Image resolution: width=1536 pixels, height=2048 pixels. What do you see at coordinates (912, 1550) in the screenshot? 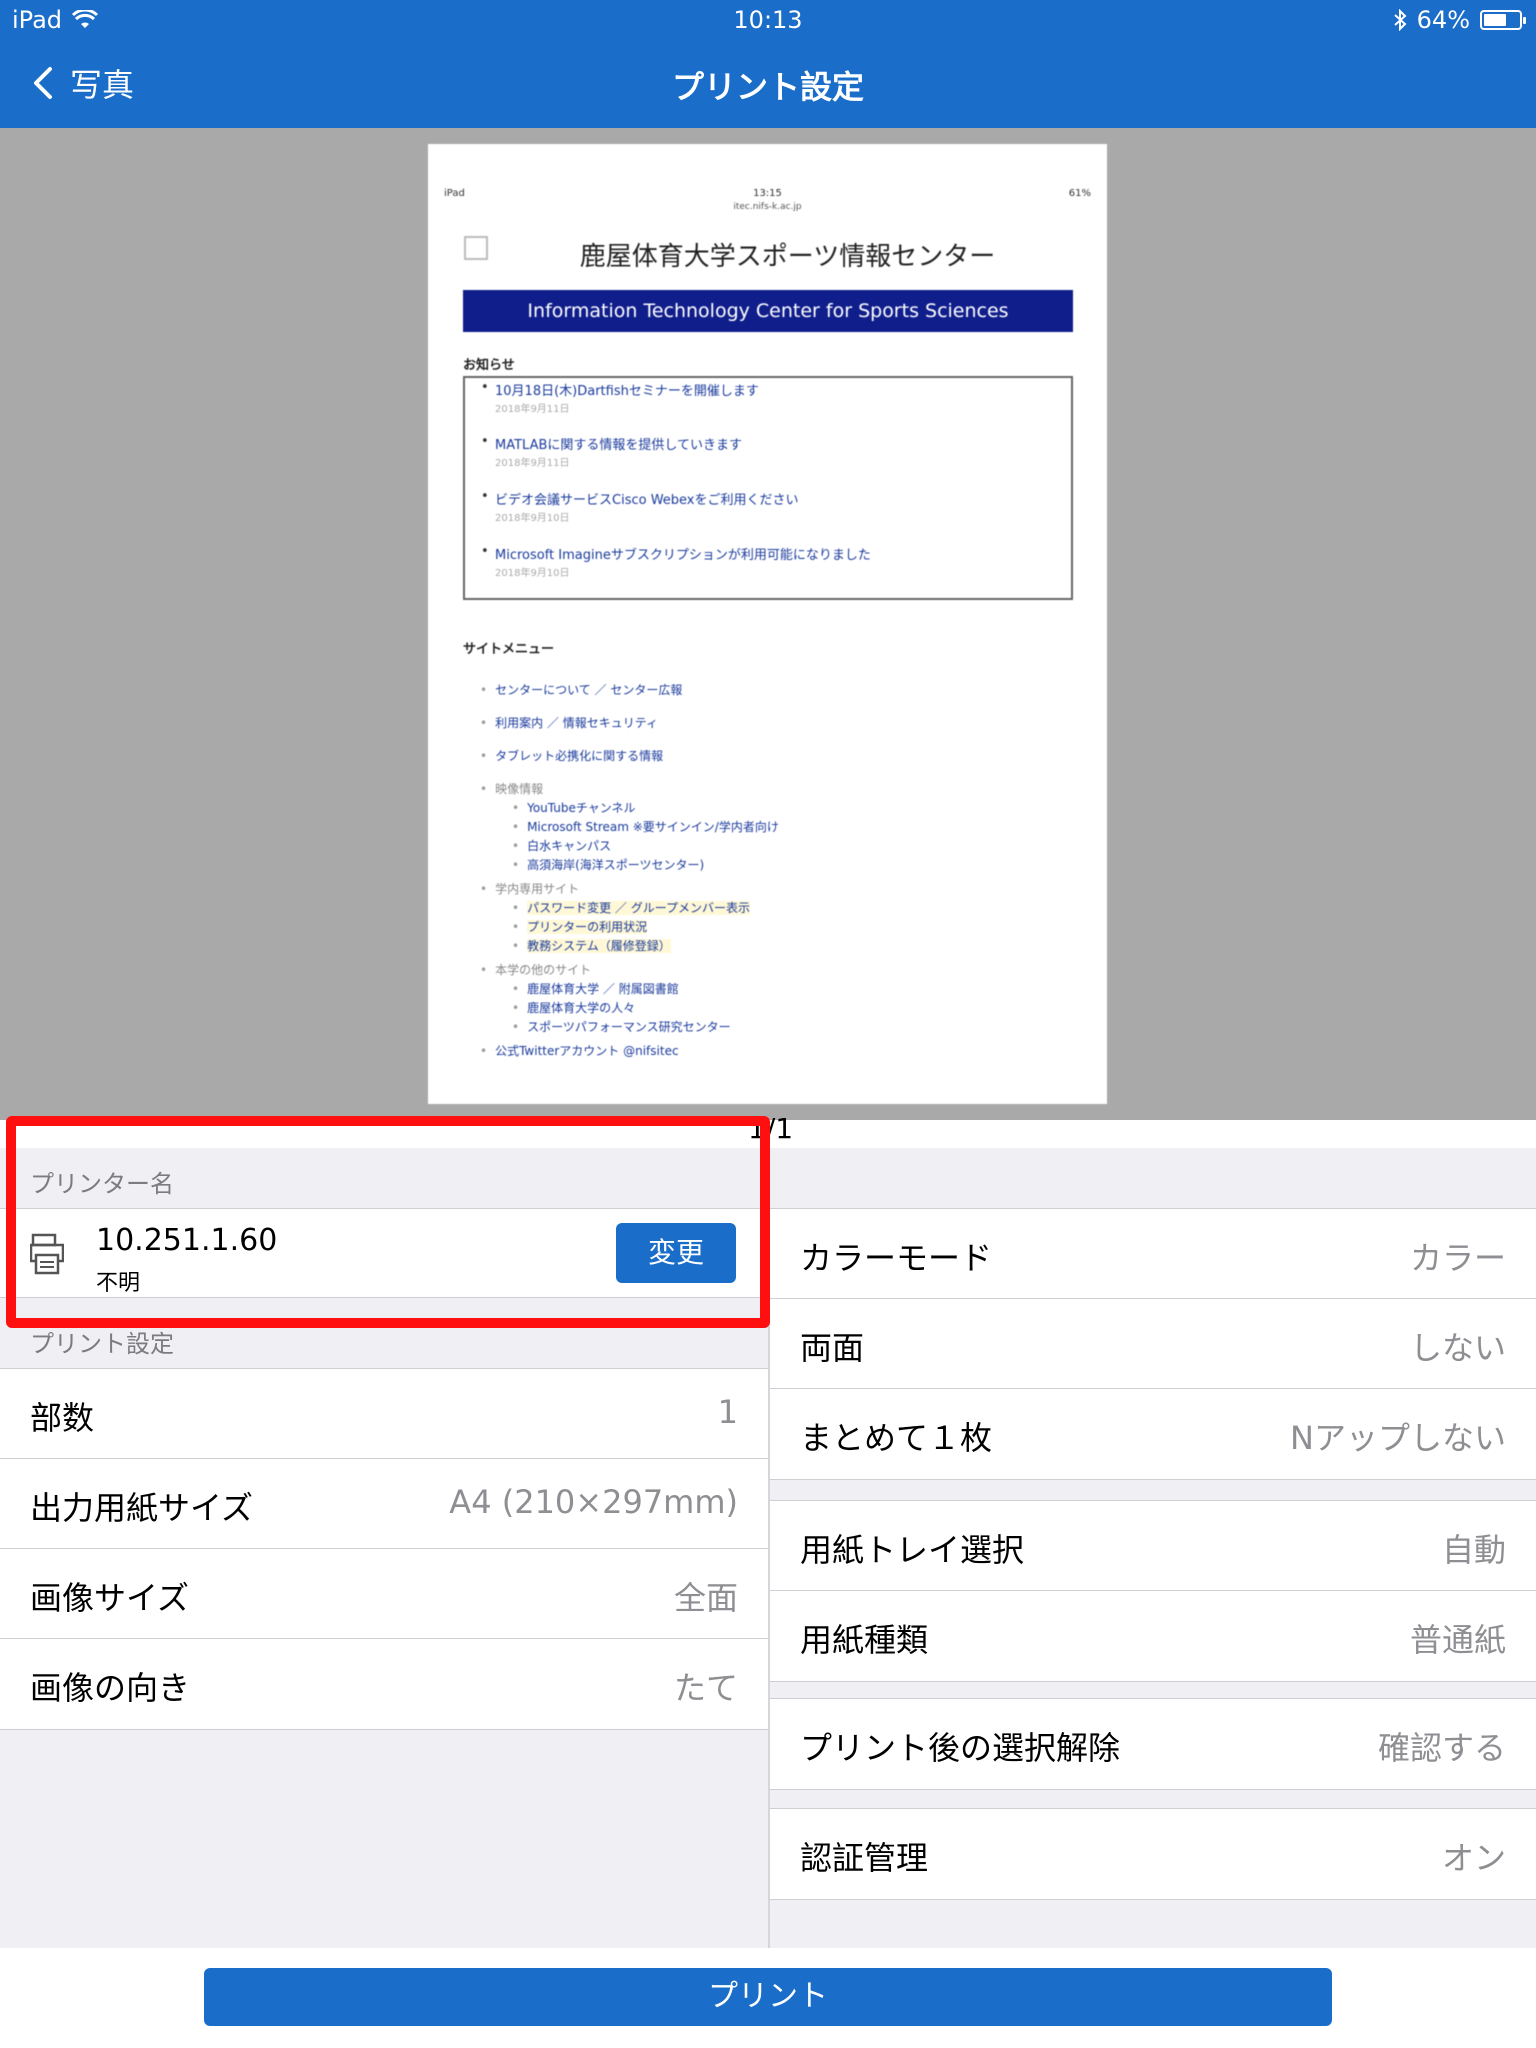
I see `setting-label: 用紙トレイ選択` at bounding box center [912, 1550].